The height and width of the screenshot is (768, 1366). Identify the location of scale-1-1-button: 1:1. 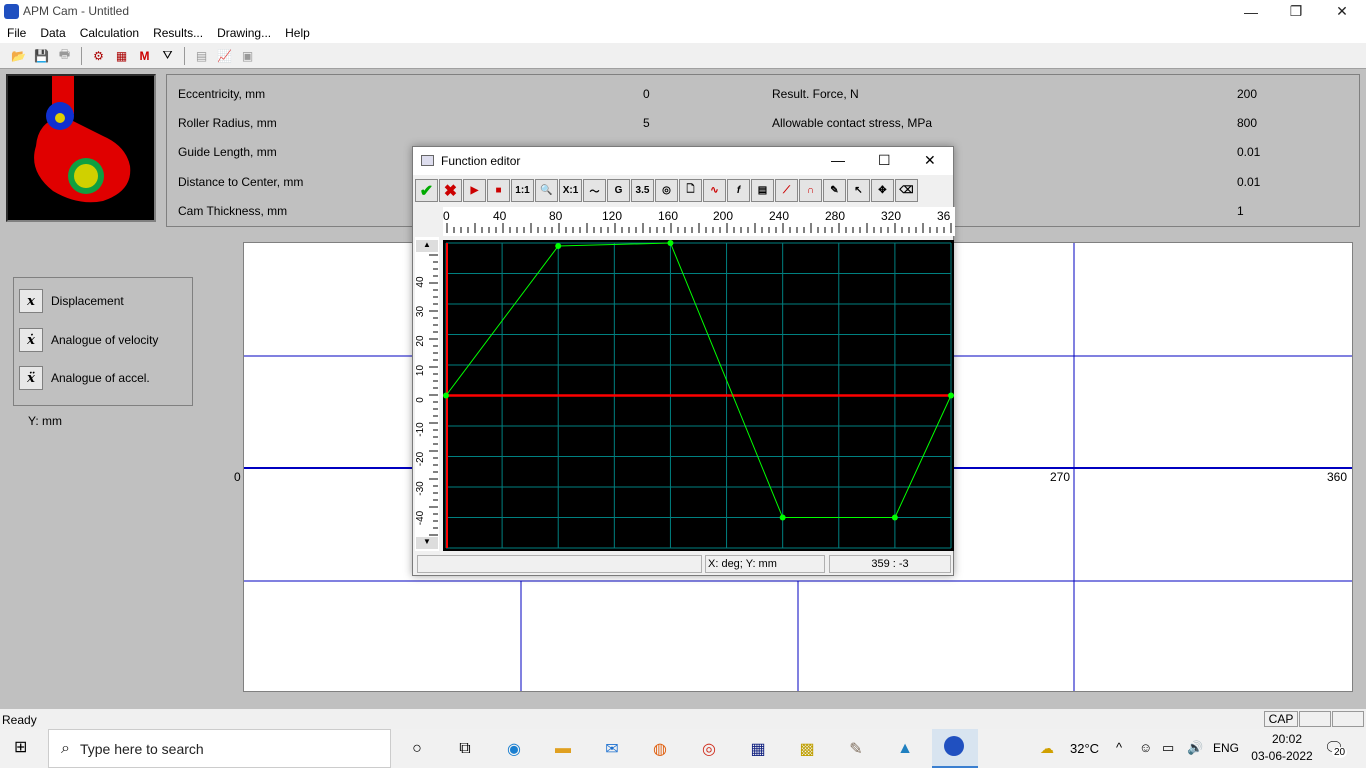
(522, 190).